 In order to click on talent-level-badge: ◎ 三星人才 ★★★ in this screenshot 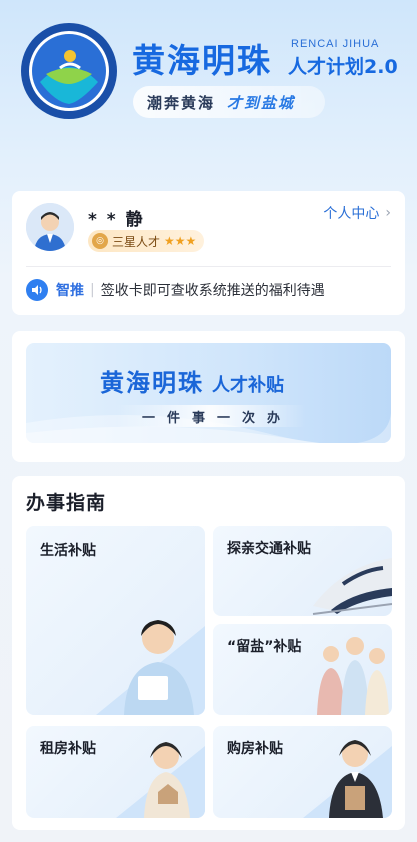, I will do `click(146, 241)`.